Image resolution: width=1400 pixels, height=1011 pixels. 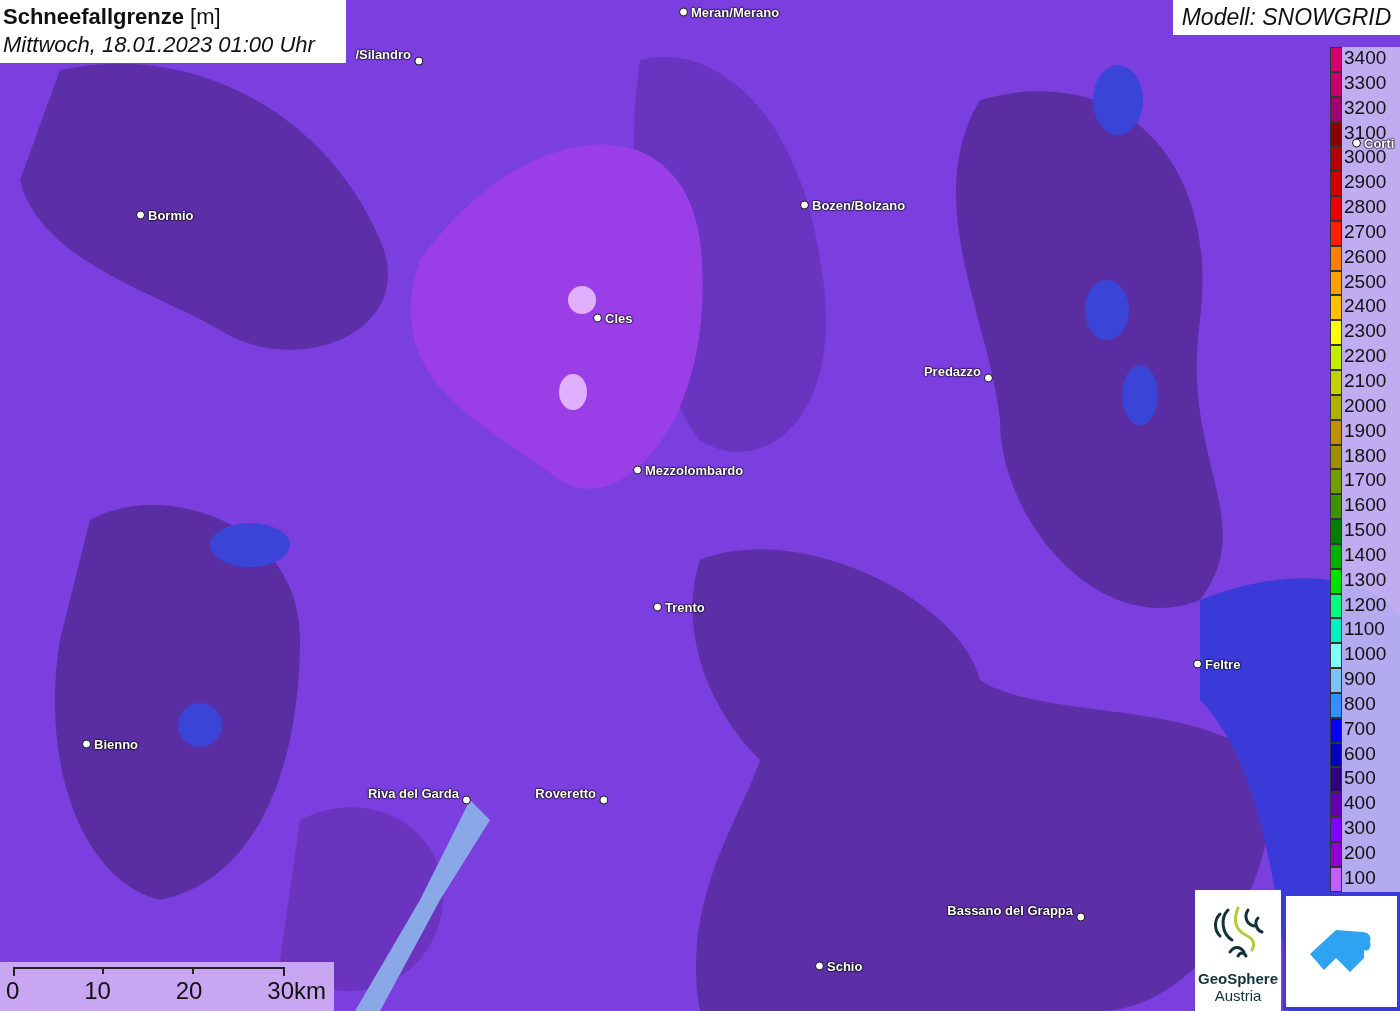 I want to click on legend-value: 1100, so click(x=1371, y=631).